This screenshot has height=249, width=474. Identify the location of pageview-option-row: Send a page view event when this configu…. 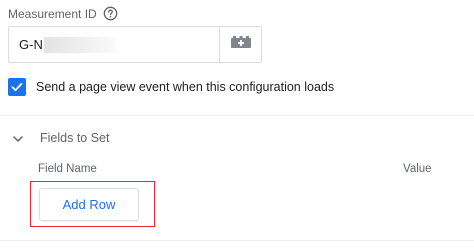
(171, 87).